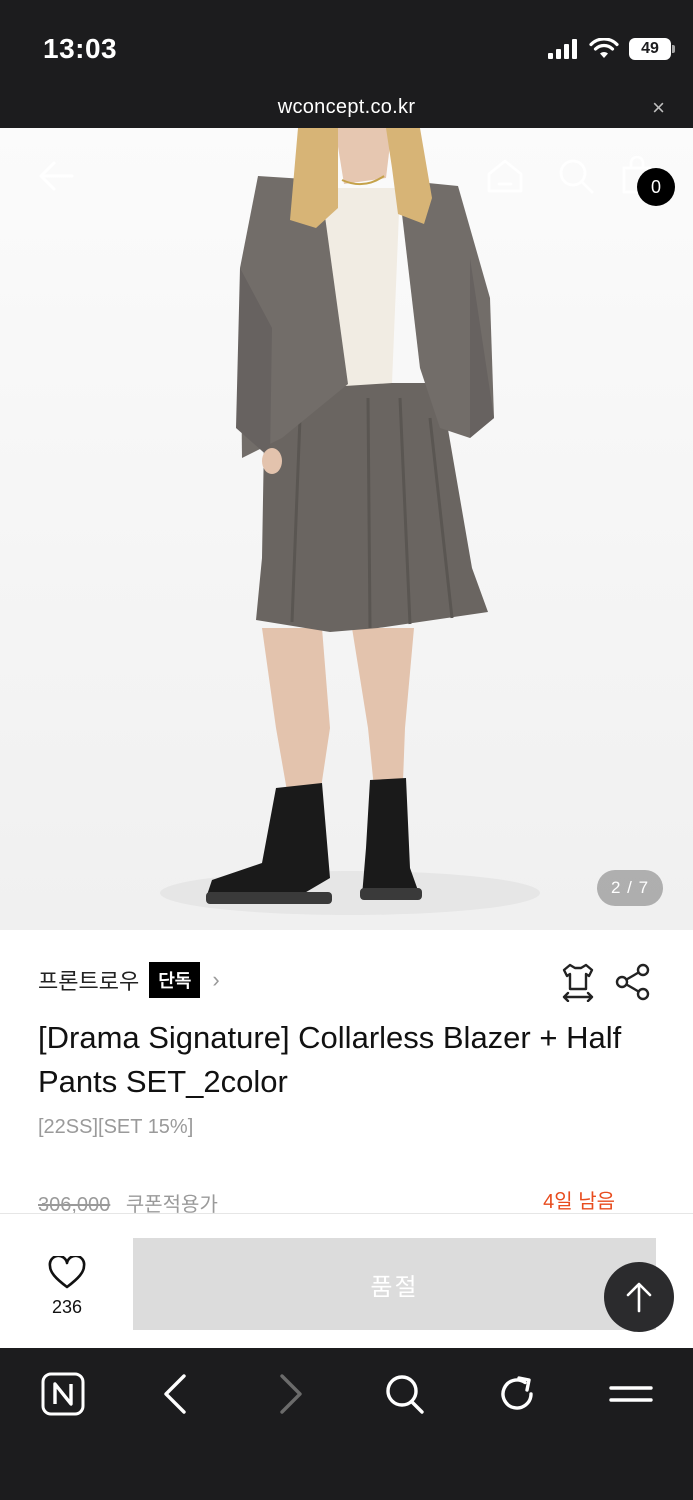 The width and height of the screenshot is (693, 1500). I want to click on status-icons: 49, so click(611, 49).